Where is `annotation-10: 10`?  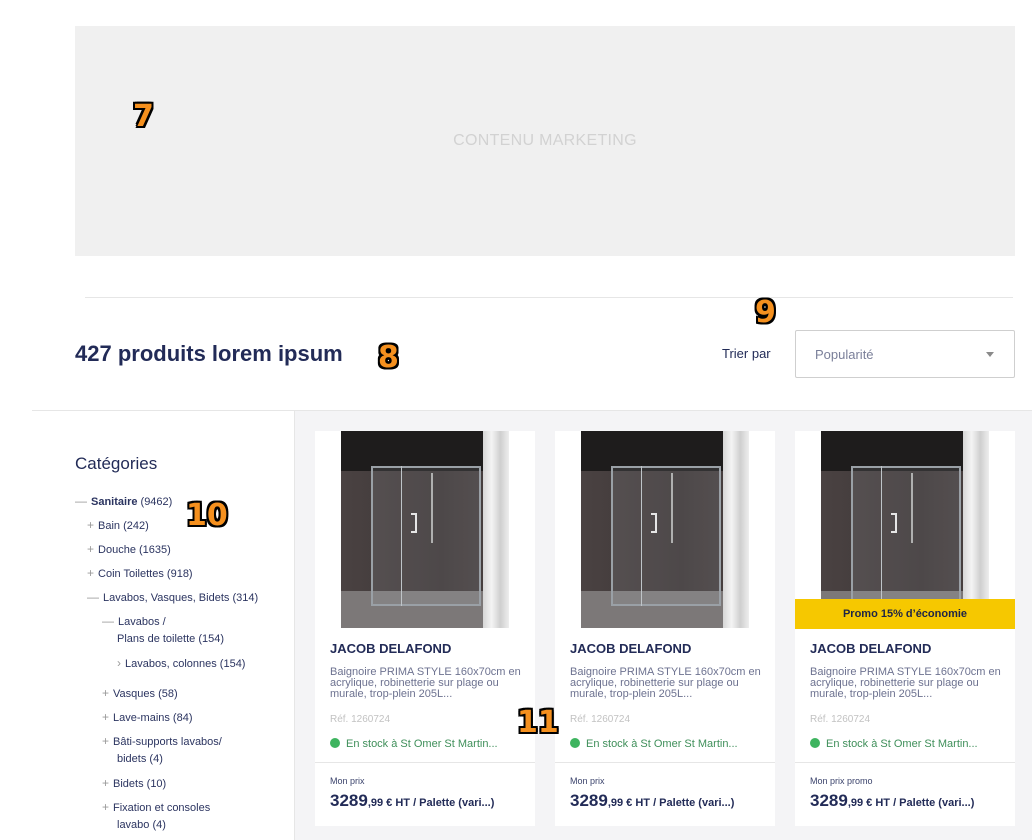
annotation-10: 10 is located at coordinates (207, 515).